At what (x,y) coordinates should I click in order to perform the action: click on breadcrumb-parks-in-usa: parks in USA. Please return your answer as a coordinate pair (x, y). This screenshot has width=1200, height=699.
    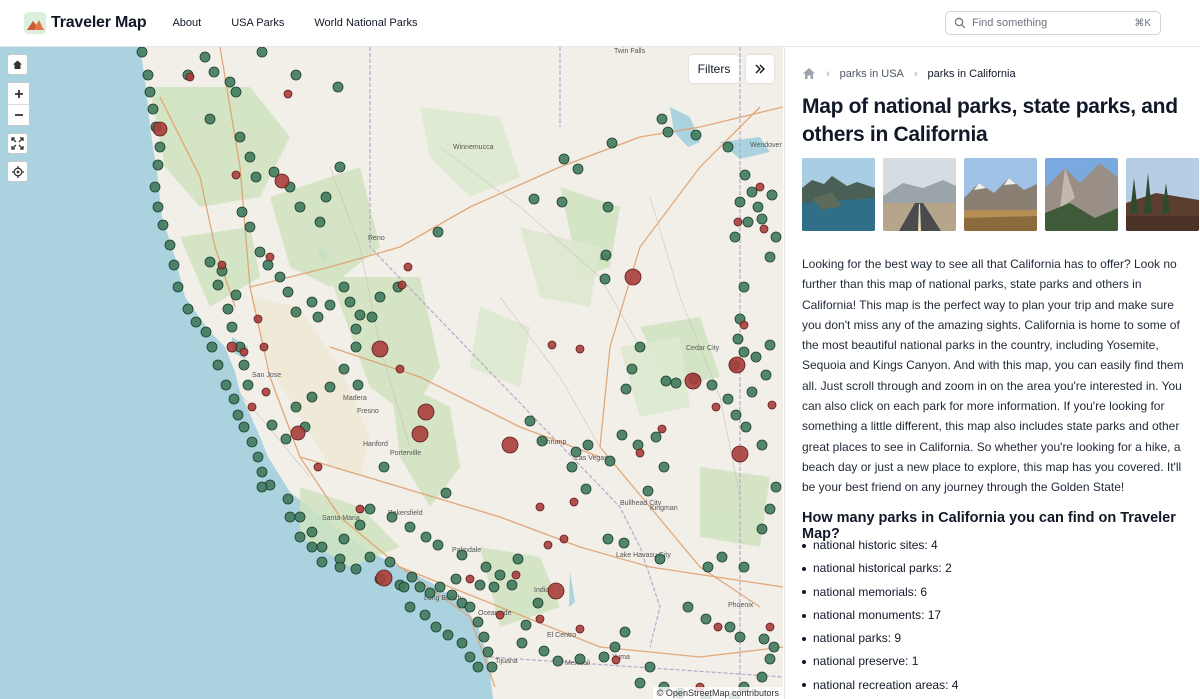
    Looking at the image, I should click on (872, 74).